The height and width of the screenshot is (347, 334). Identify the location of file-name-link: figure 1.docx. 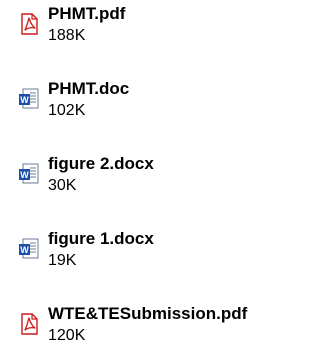
(101, 239).